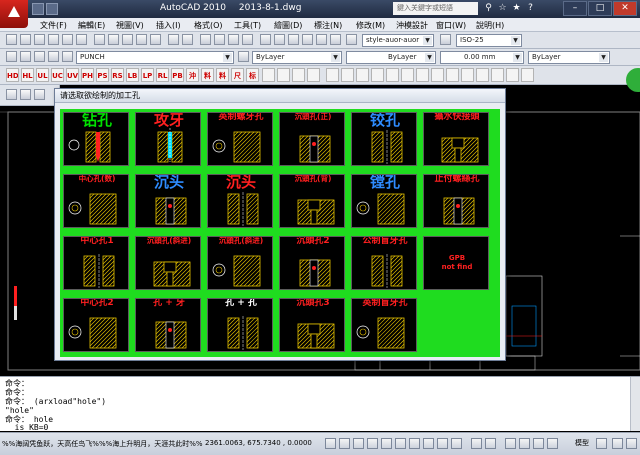  I want to click on hole-option-r4c1: 中心孔2, so click(96, 325).